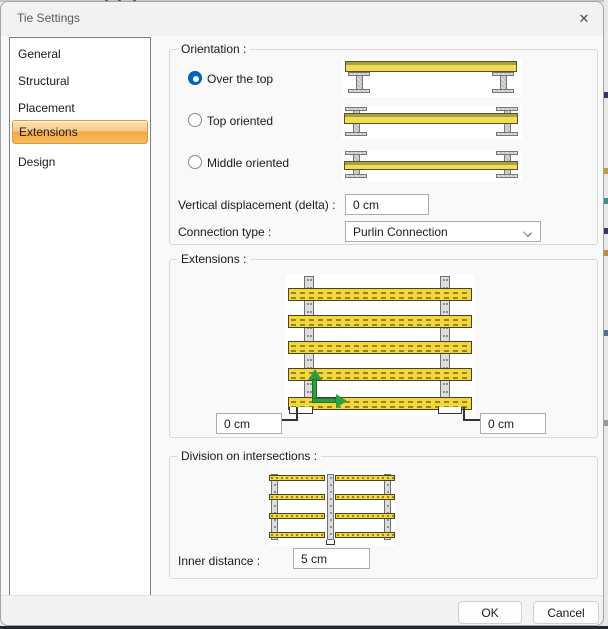 The height and width of the screenshot is (629, 608). What do you see at coordinates (432, 78) in the screenshot?
I see `over-the-top-thumbnail` at bounding box center [432, 78].